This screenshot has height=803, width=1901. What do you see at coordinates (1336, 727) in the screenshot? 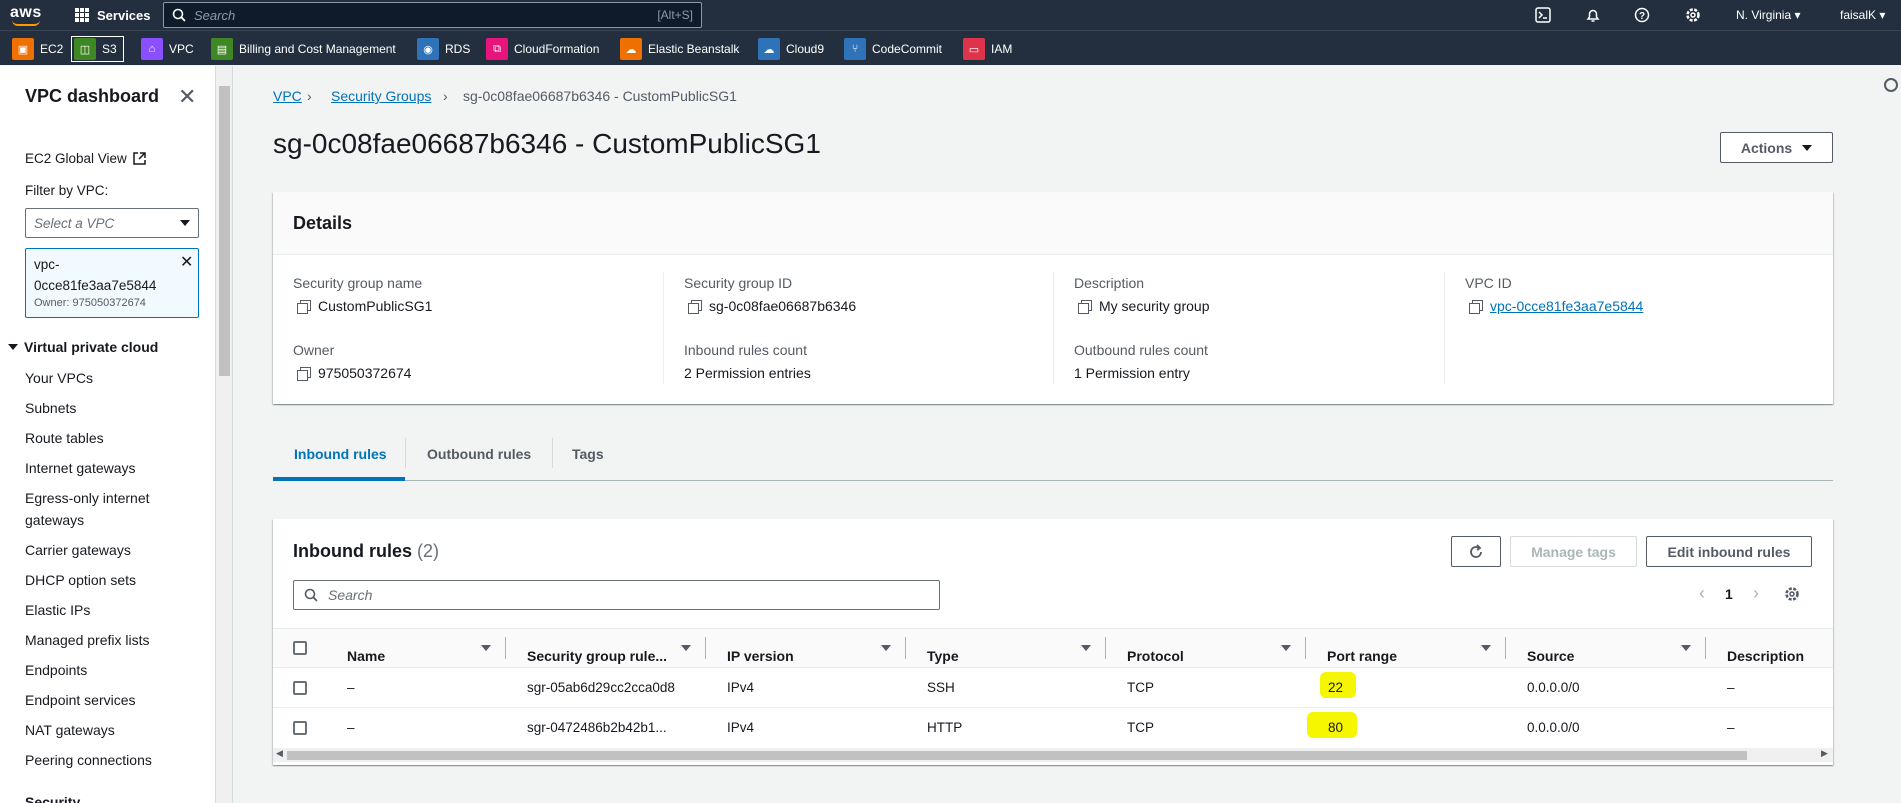
I see `cell-port-range: 80` at bounding box center [1336, 727].